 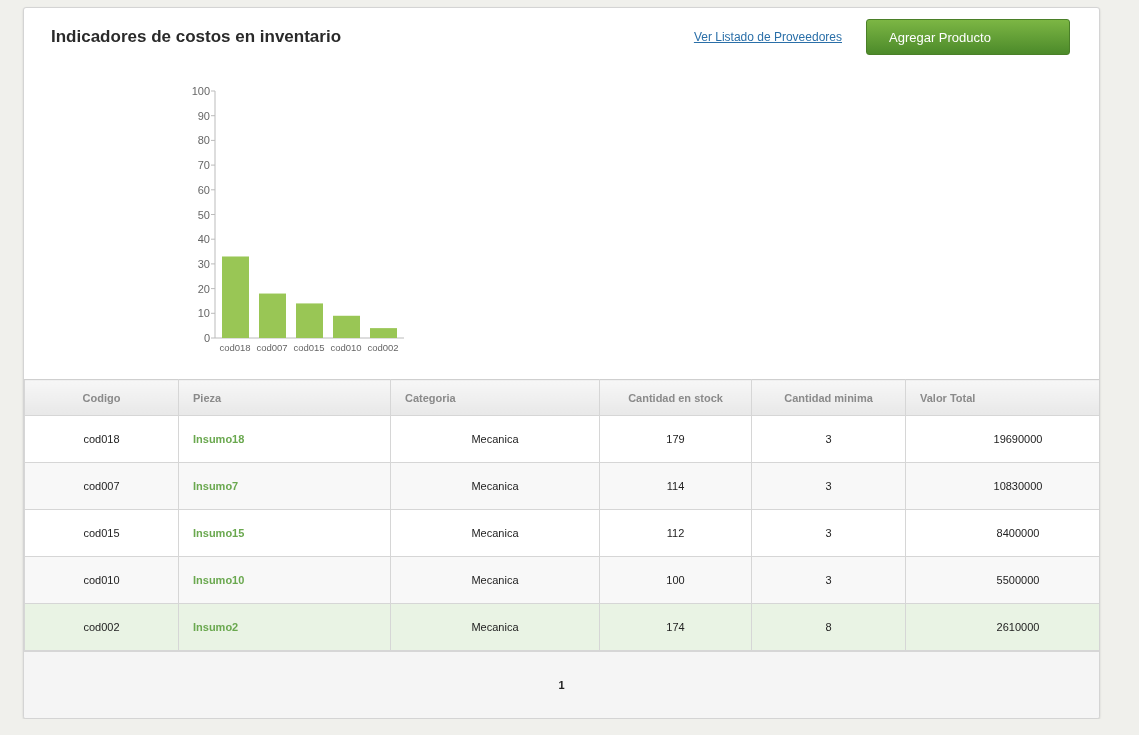 What do you see at coordinates (495, 397) in the screenshot?
I see `column-header: Categoria` at bounding box center [495, 397].